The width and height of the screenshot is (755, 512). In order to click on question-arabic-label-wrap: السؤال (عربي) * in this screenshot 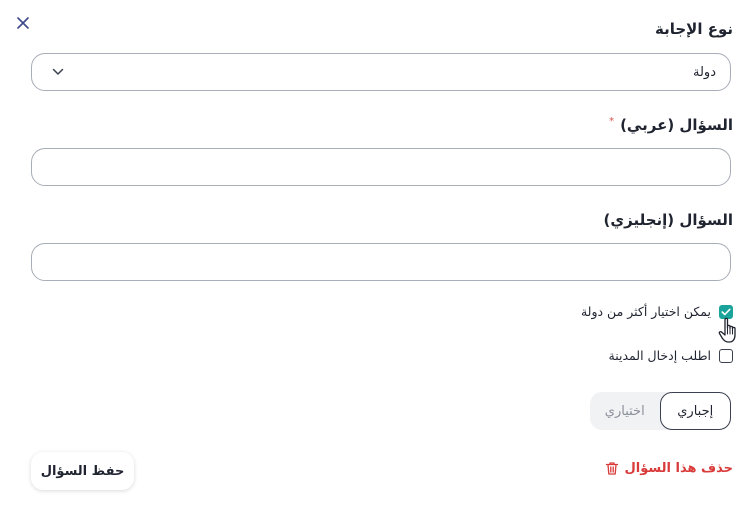, I will do `click(671, 125)`.